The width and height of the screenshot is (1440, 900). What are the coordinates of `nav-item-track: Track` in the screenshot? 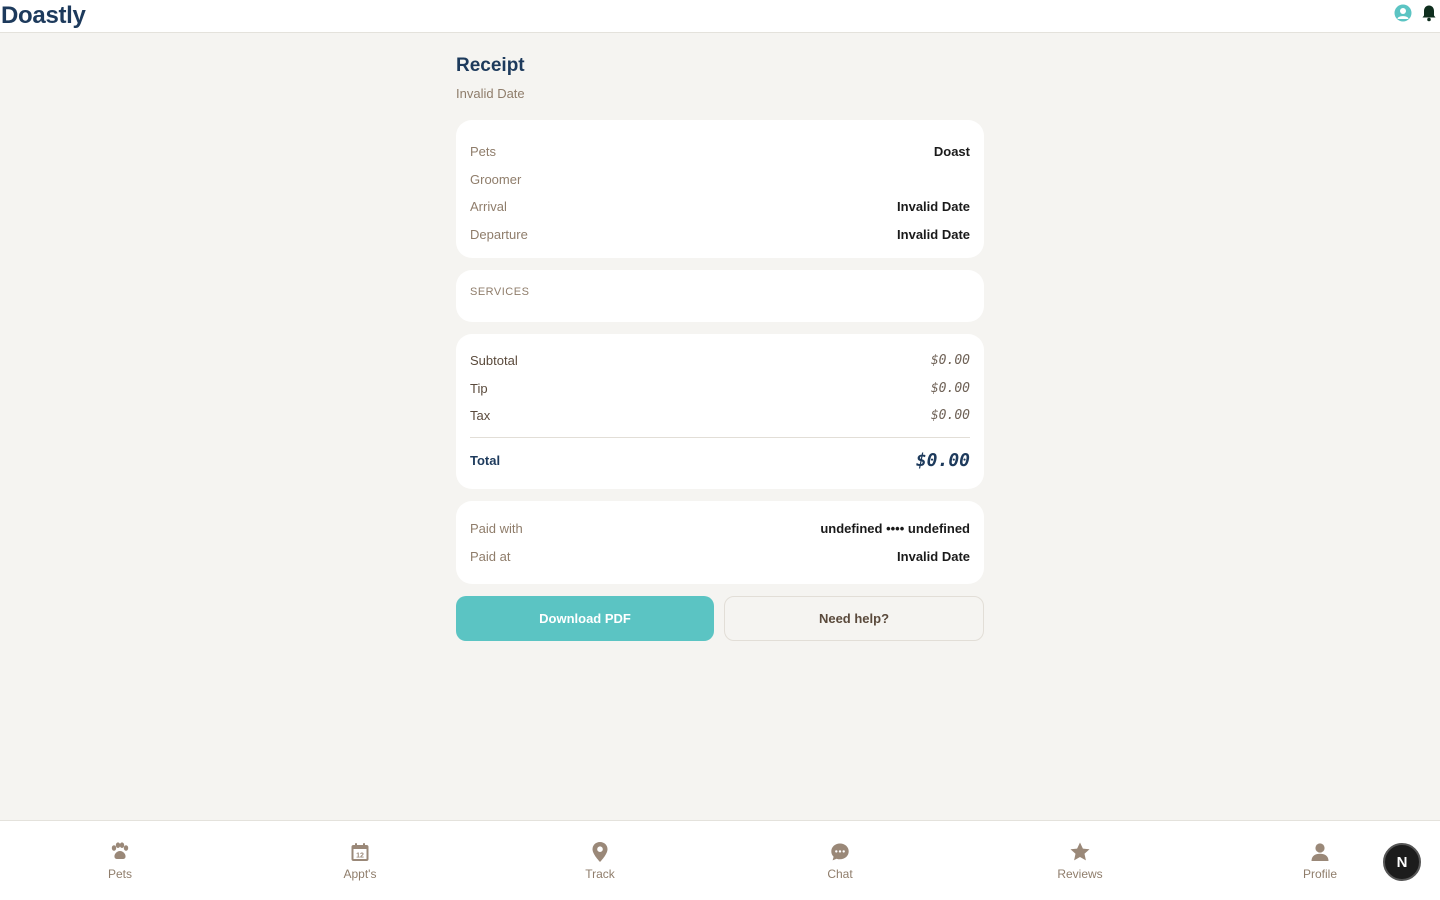 It's located at (600, 861).